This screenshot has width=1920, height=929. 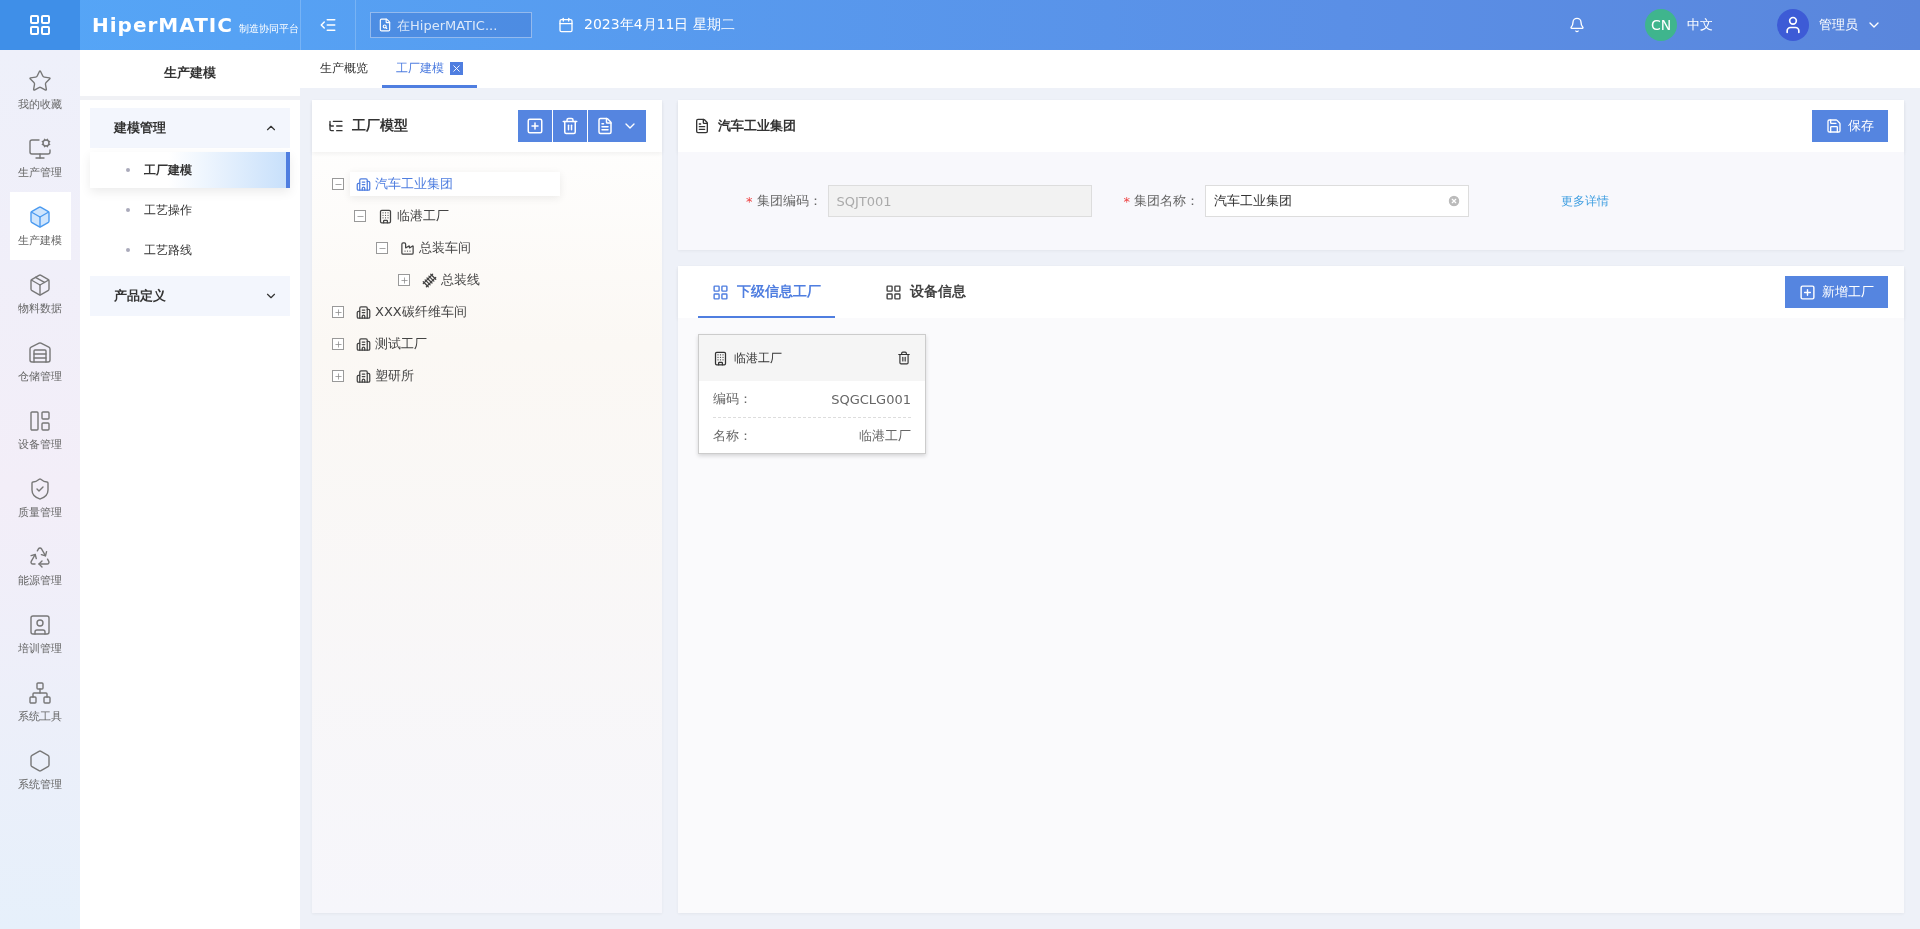 What do you see at coordinates (190, 296) in the screenshot?
I see `menu-group: 产品定义` at bounding box center [190, 296].